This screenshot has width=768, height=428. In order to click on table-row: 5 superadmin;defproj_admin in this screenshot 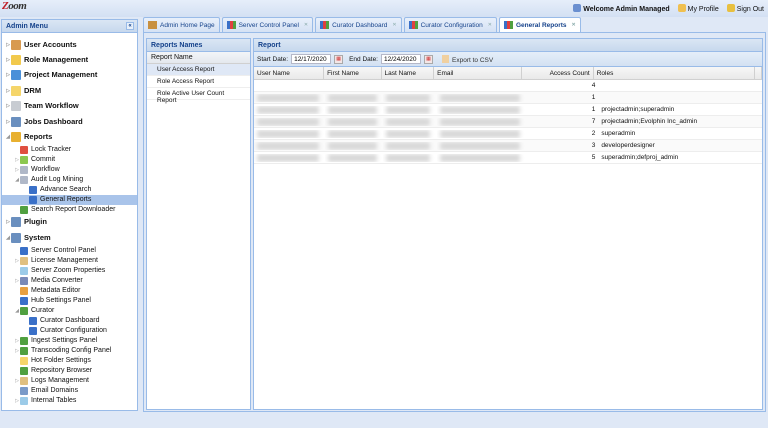, I will do `click(508, 158)`.